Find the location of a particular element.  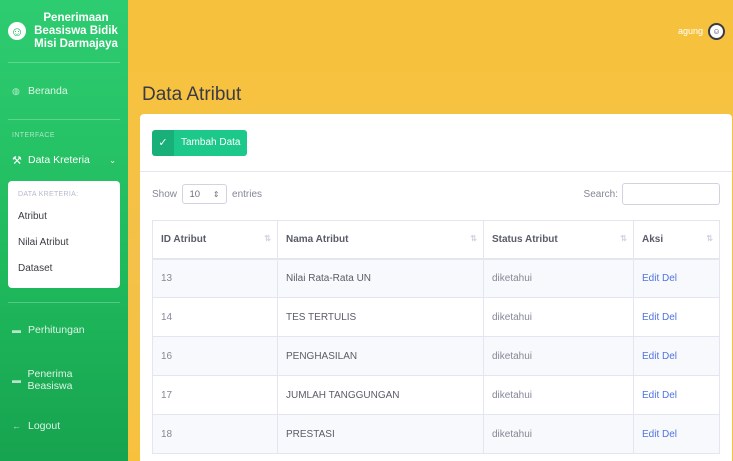

table-controls: Show 10 ⇕ entries Search: is located at coordinates (436, 194).